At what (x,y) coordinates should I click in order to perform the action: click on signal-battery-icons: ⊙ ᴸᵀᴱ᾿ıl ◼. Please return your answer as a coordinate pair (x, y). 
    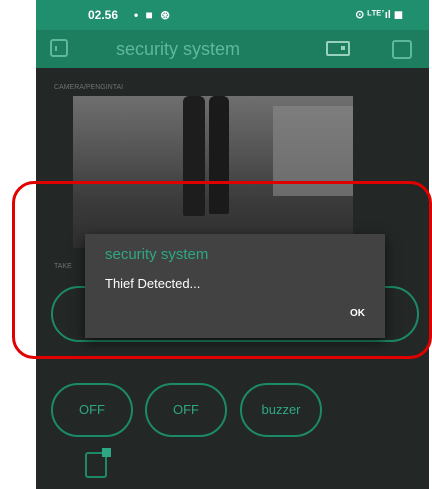
    Looking at the image, I should click on (379, 15).